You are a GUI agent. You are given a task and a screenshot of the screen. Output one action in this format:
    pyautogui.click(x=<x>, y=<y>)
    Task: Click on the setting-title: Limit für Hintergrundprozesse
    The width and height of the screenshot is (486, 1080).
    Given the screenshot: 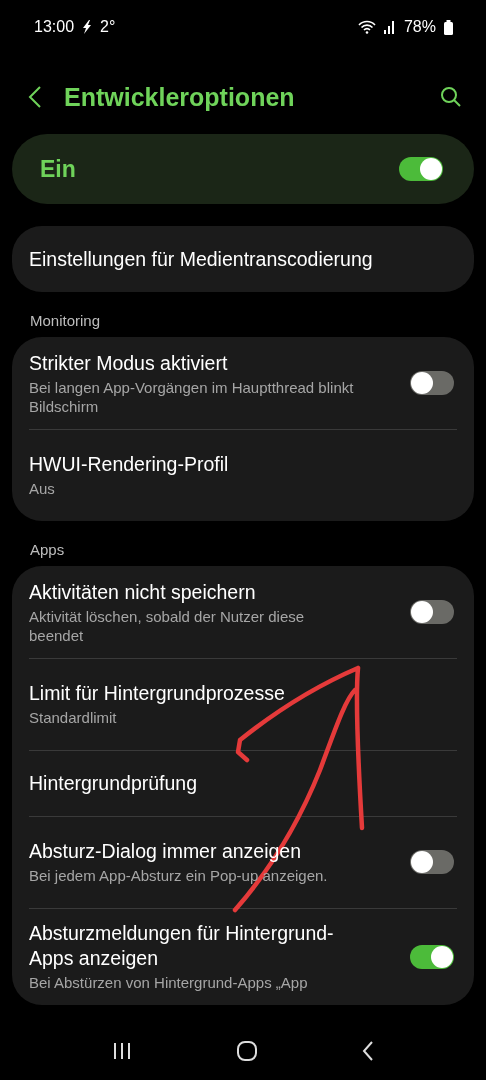 What is the action you would take?
    pyautogui.click(x=216, y=693)
    